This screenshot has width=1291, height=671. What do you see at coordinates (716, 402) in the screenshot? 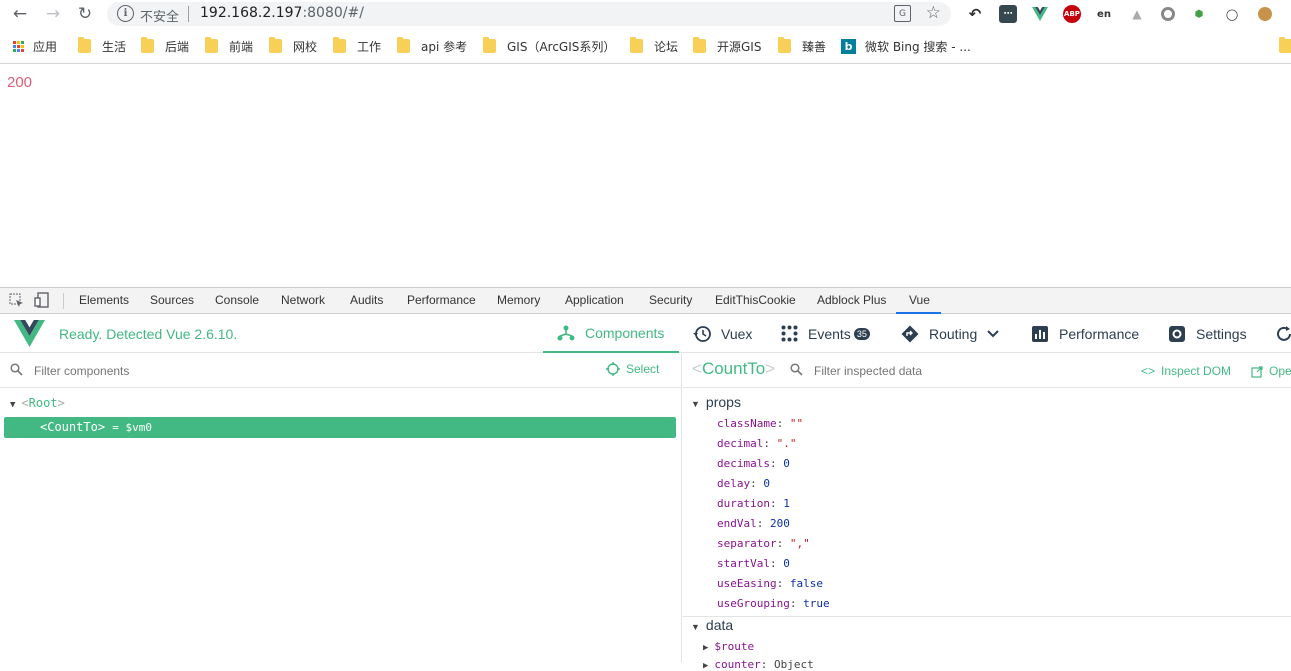
I see `props-section-header: ▼ props` at bounding box center [716, 402].